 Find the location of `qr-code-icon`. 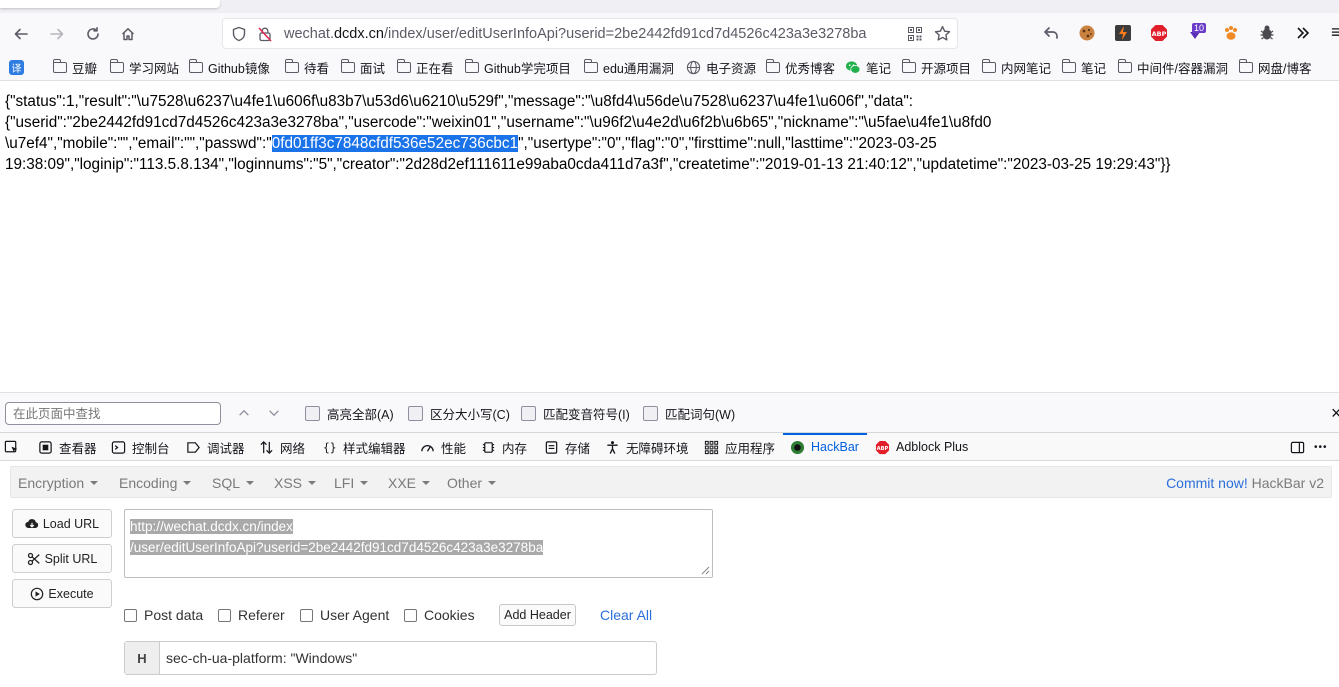

qr-code-icon is located at coordinates (915, 34).